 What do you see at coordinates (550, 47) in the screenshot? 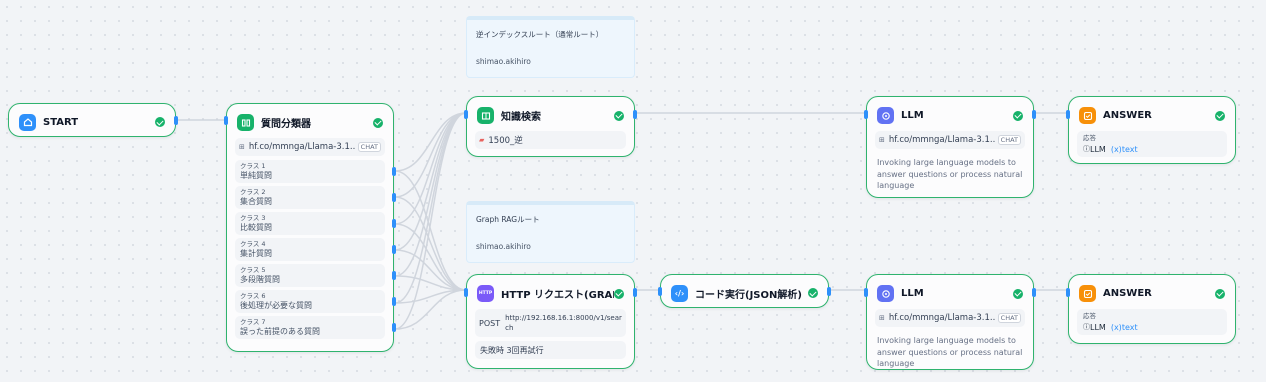
I see `note-inverted-index: 逆インデックスルート（通常ルート） shimao.akihiro` at bounding box center [550, 47].